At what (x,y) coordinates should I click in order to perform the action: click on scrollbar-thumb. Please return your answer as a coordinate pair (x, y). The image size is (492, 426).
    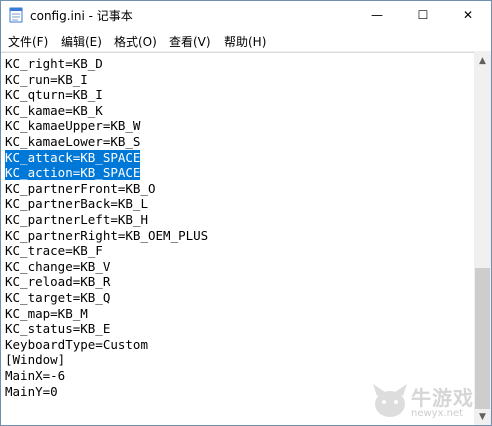
    Looking at the image, I should click on (482, 338).